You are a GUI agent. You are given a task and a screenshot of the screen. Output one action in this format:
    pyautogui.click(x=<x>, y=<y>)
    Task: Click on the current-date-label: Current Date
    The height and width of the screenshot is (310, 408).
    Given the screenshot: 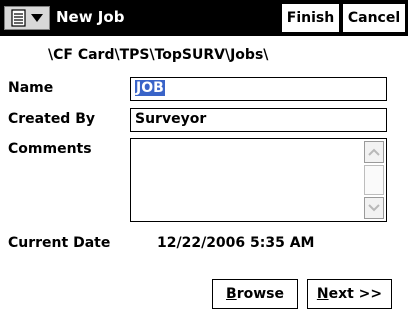 What is the action you would take?
    pyautogui.click(x=59, y=243)
    